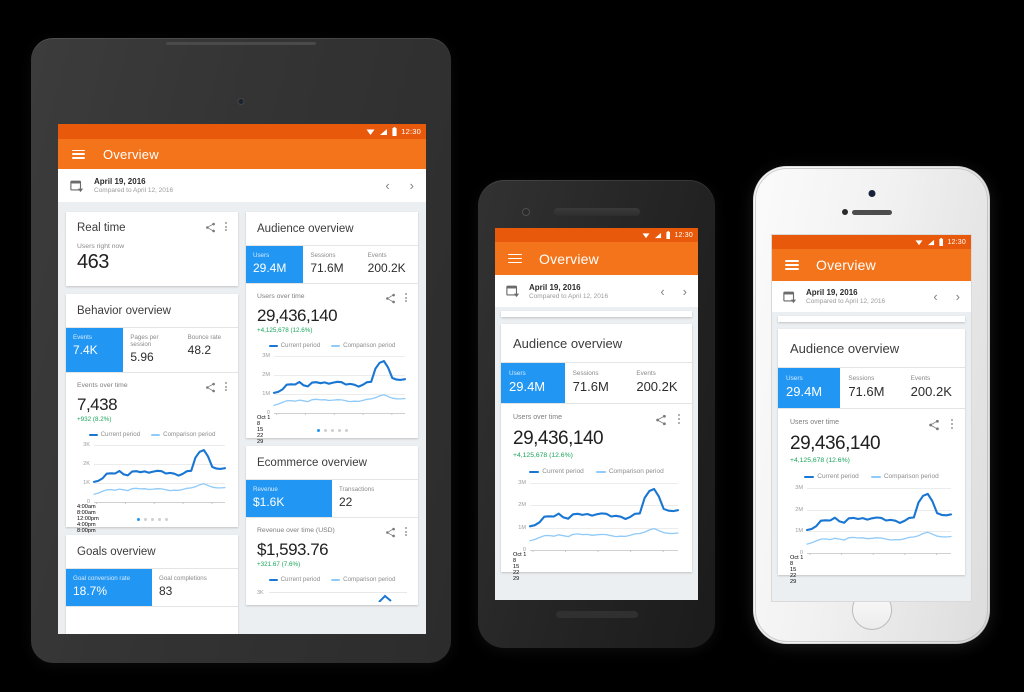  What do you see at coordinates (919, 242) in the screenshot?
I see `wifi-icon` at bounding box center [919, 242].